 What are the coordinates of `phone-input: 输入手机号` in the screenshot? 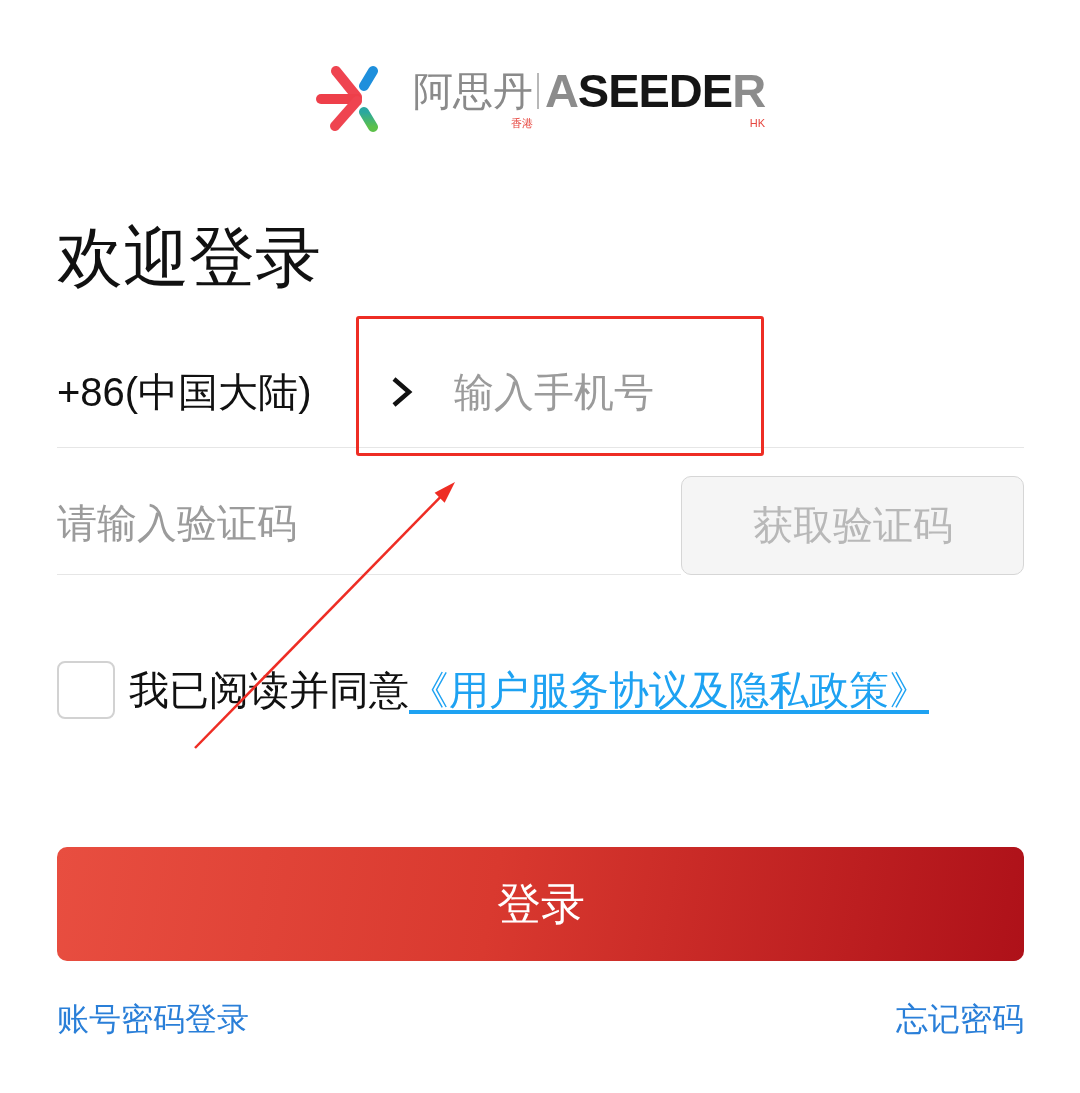 It's located at (738, 392).